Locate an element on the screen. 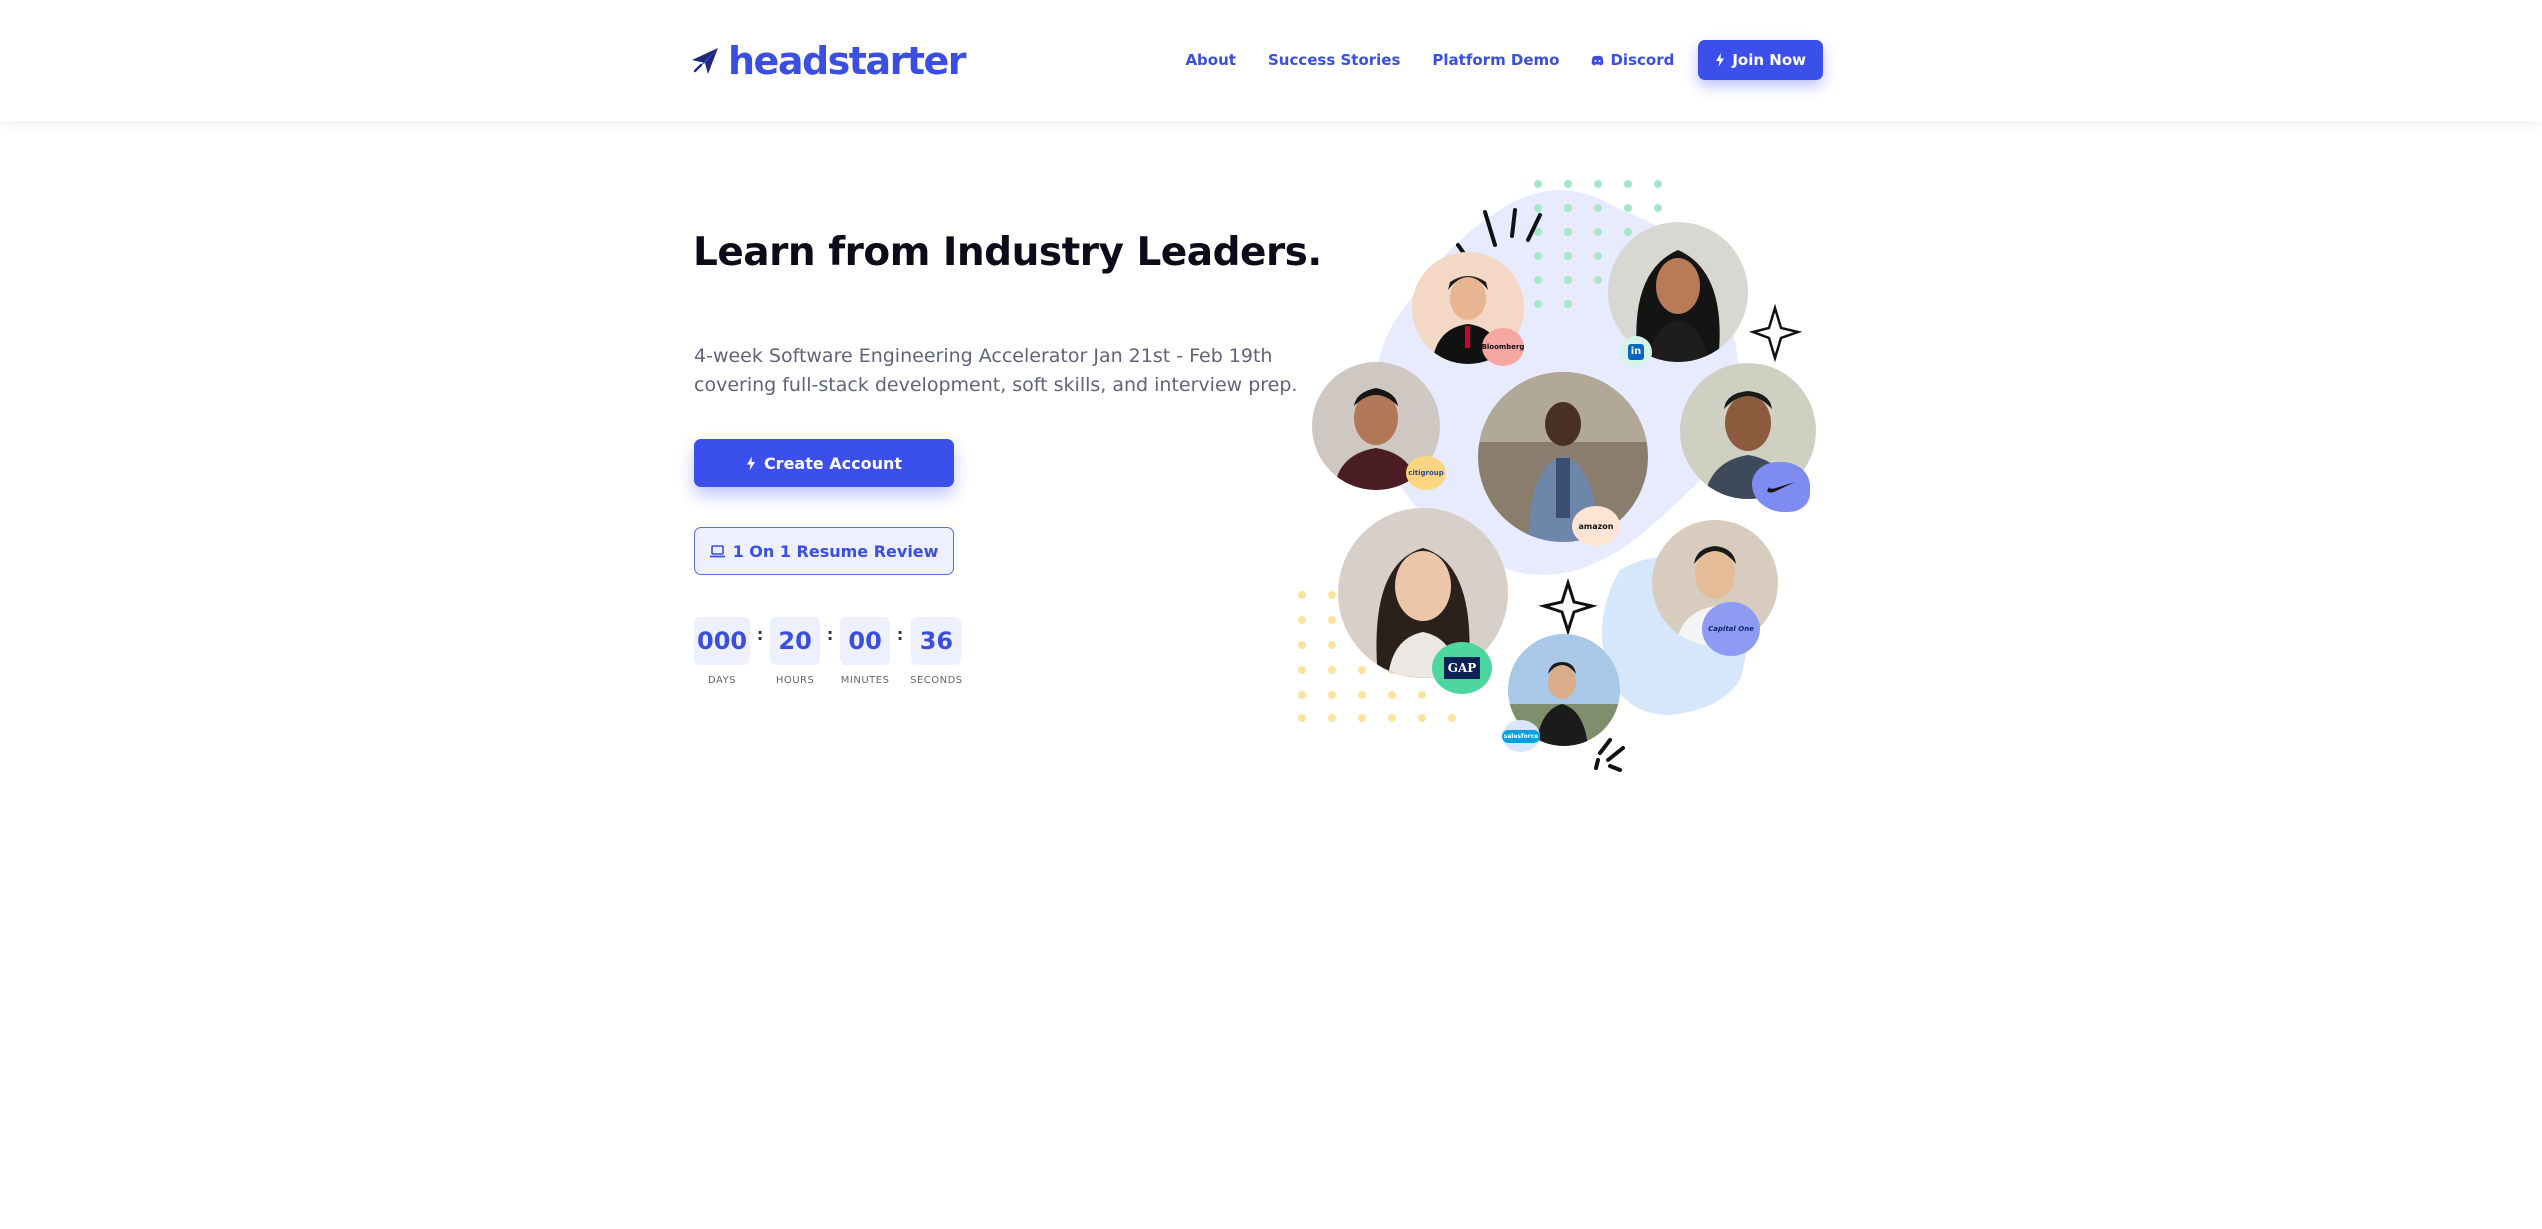 The image size is (2542, 1229). countdown-minutes-value: 00 is located at coordinates (865, 641).